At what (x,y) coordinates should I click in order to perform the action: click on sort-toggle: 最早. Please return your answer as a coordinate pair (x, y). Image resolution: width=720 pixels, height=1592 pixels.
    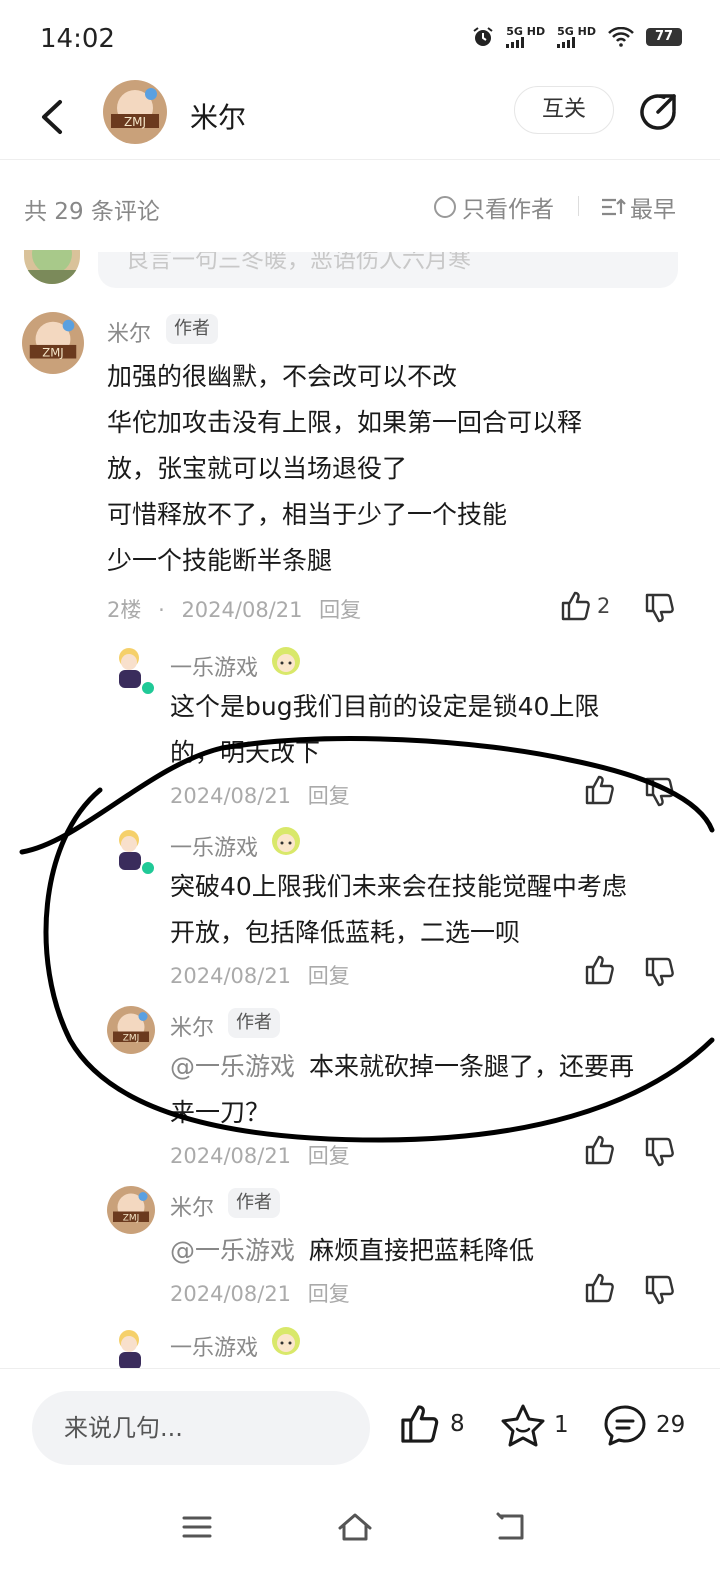
    Looking at the image, I should click on (638, 207).